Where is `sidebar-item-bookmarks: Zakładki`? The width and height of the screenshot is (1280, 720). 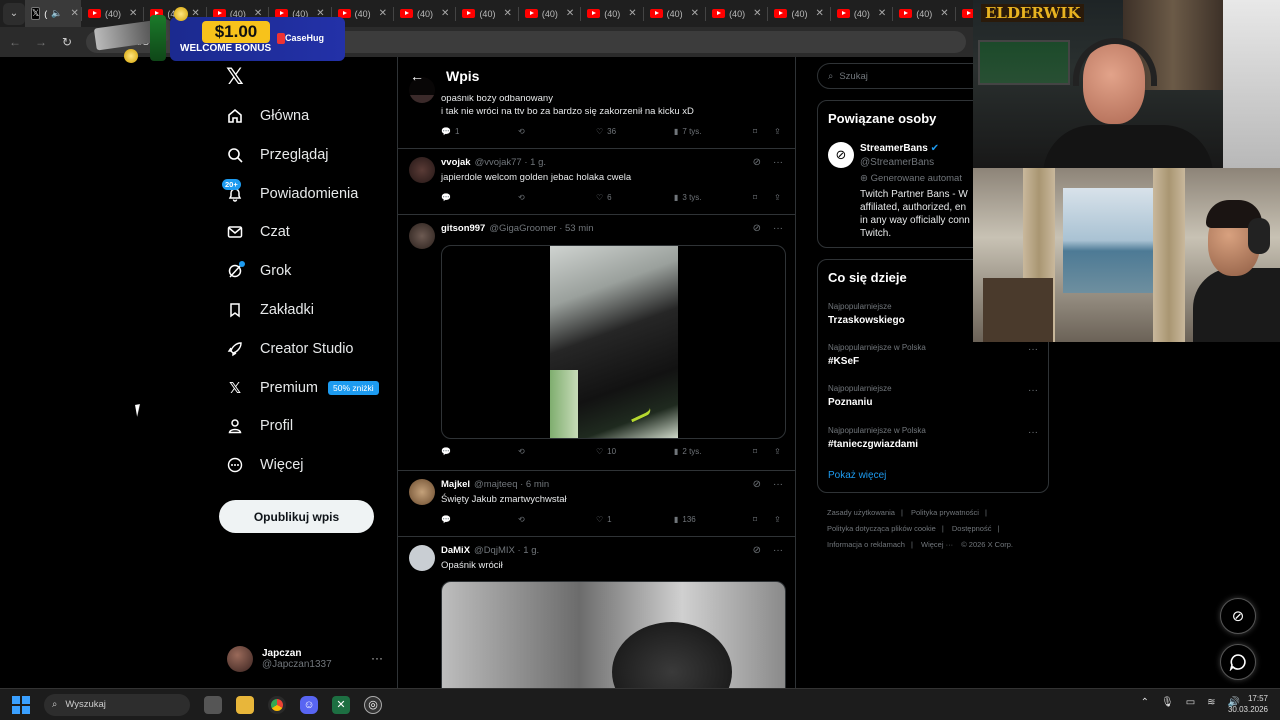 sidebar-item-bookmarks: Zakładki is located at coordinates (270, 310).